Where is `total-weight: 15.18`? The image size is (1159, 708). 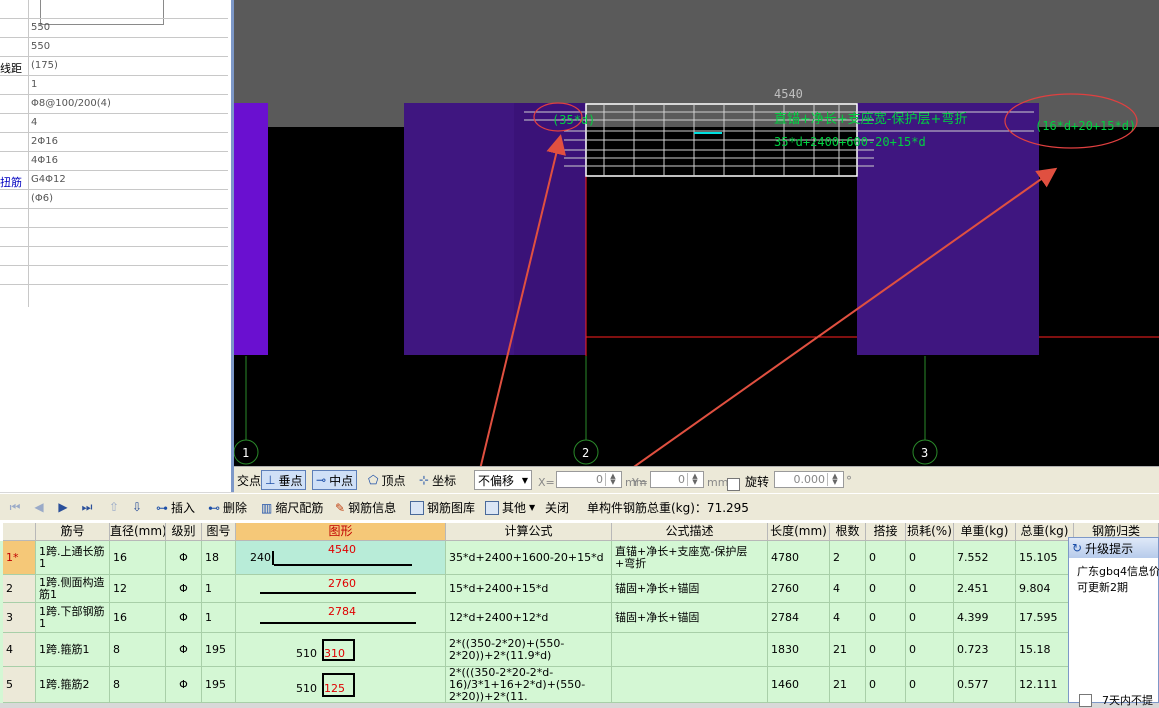
total-weight: 15.18 is located at coordinates (1045, 650).